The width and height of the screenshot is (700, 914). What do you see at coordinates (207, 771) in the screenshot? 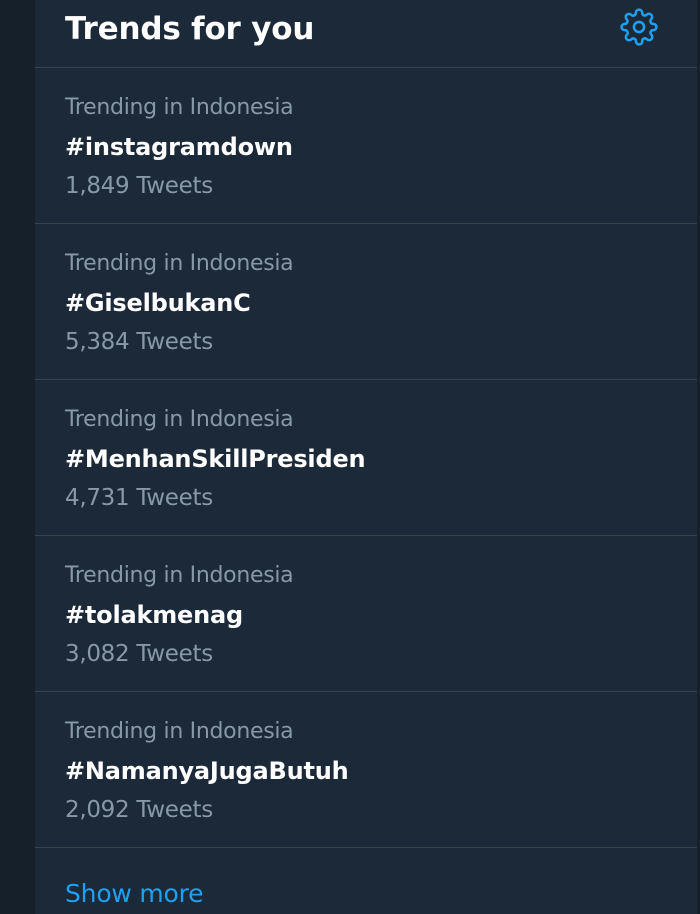
I see `trend-hashtag: #NamanyaJugaButuh` at bounding box center [207, 771].